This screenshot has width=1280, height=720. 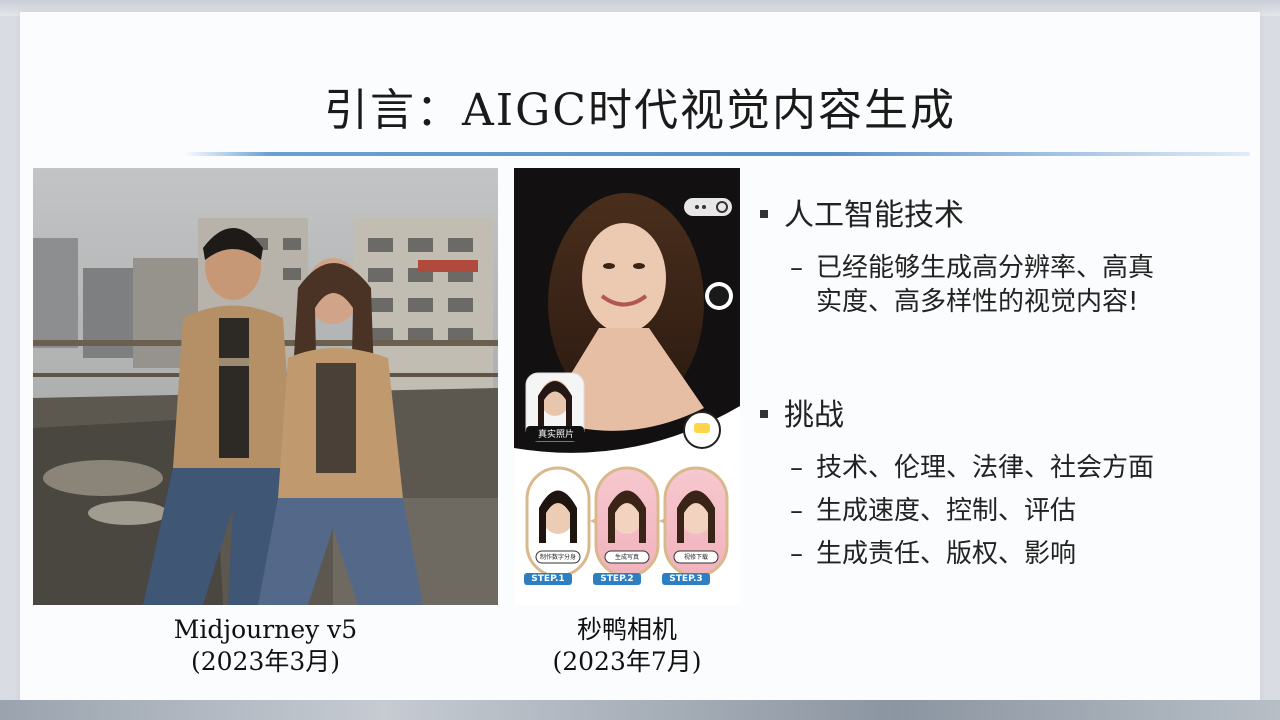 What do you see at coordinates (946, 511) in the screenshot?
I see `sub-bullet-text: 生成速度、控制、评估` at bounding box center [946, 511].